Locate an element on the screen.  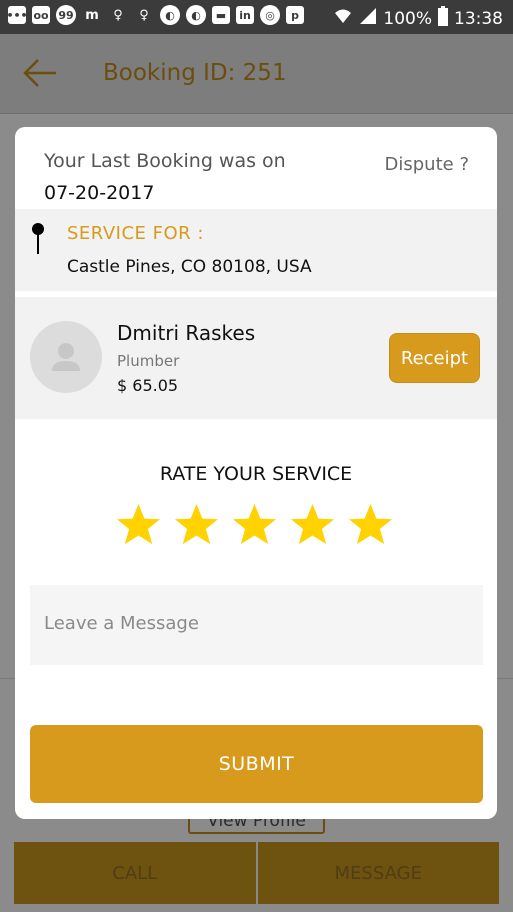
provider-card: Dmitri Raskes Plumber $ 65.05 Receipt is located at coordinates (256, 358).